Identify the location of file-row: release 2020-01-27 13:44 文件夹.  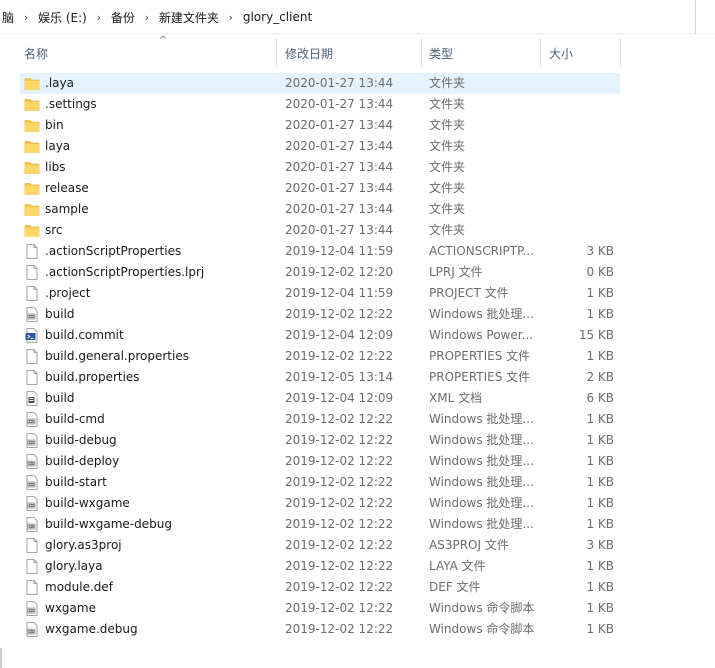
(320, 188).